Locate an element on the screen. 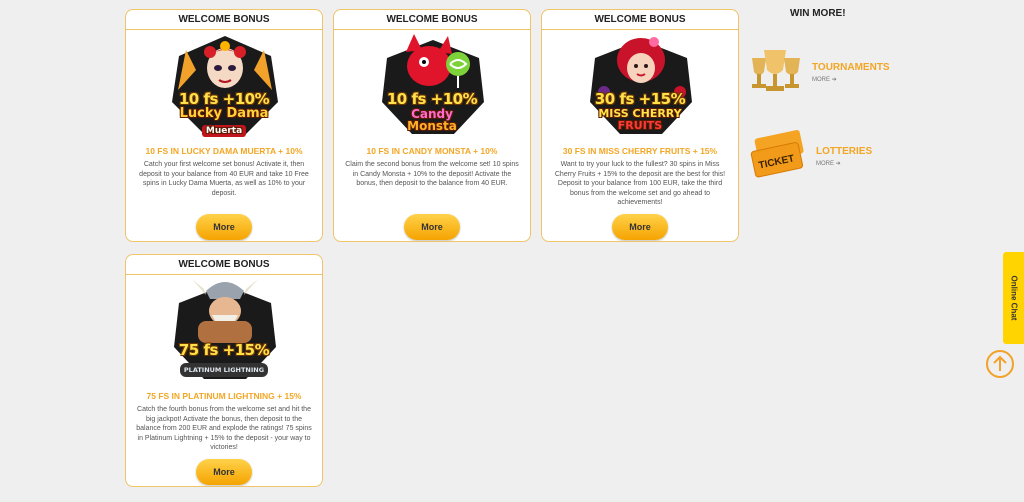  game-logo-candy-monsta: 10 fs +10% Candy Monsta is located at coordinates (432, 86).